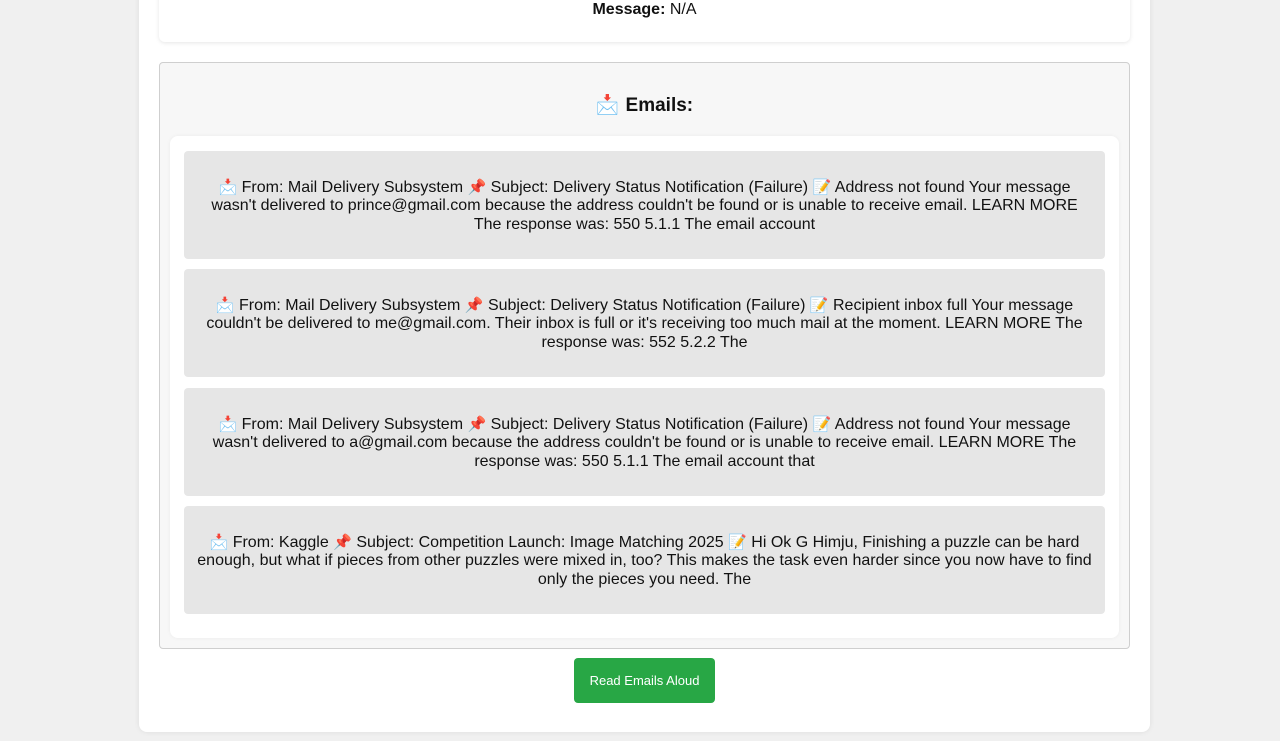 The width and height of the screenshot is (1280, 741). I want to click on read-emails-aloud-button: Read Emails Aloud, so click(644, 680).